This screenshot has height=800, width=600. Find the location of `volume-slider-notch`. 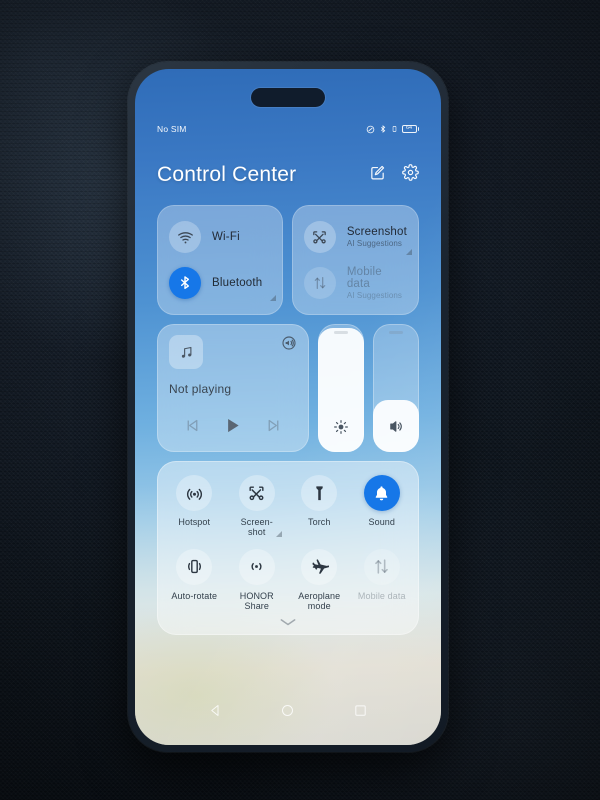

volume-slider-notch is located at coordinates (396, 332).